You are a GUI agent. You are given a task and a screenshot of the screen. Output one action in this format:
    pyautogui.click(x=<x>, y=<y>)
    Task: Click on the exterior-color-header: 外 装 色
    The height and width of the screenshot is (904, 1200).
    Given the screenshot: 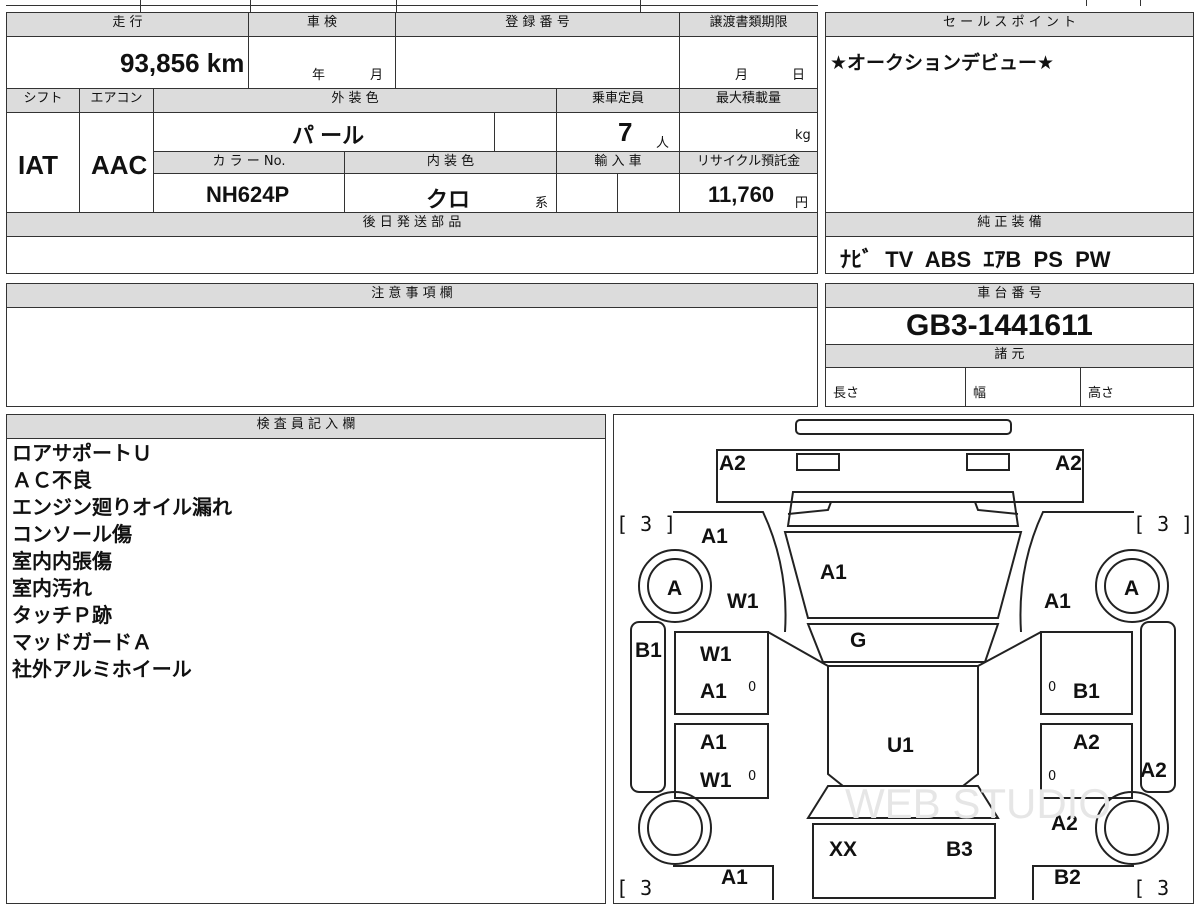 What is the action you would take?
    pyautogui.click(x=355, y=101)
    